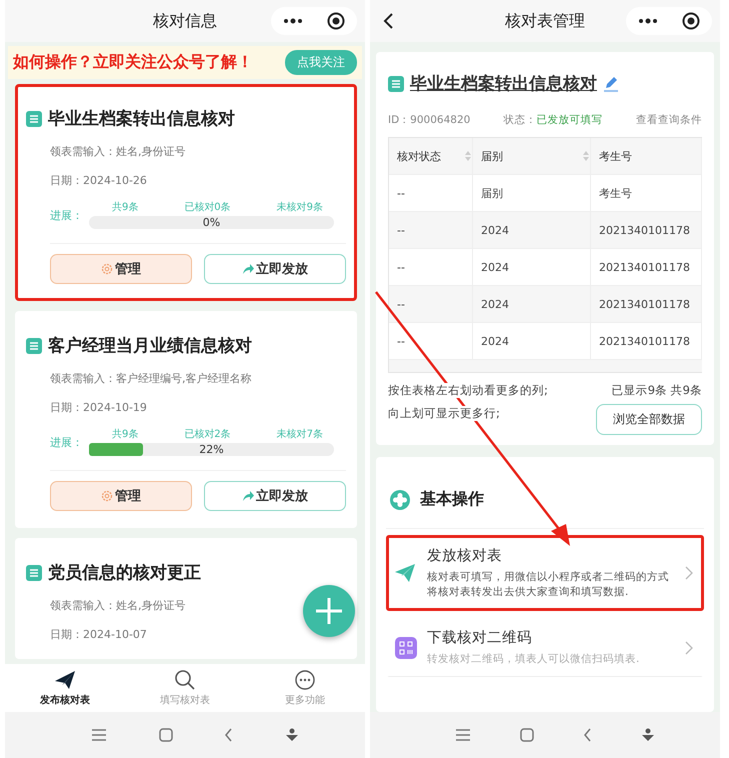  What do you see at coordinates (649, 419) in the screenshot?
I see `browse-all-button: 浏览全部数据` at bounding box center [649, 419].